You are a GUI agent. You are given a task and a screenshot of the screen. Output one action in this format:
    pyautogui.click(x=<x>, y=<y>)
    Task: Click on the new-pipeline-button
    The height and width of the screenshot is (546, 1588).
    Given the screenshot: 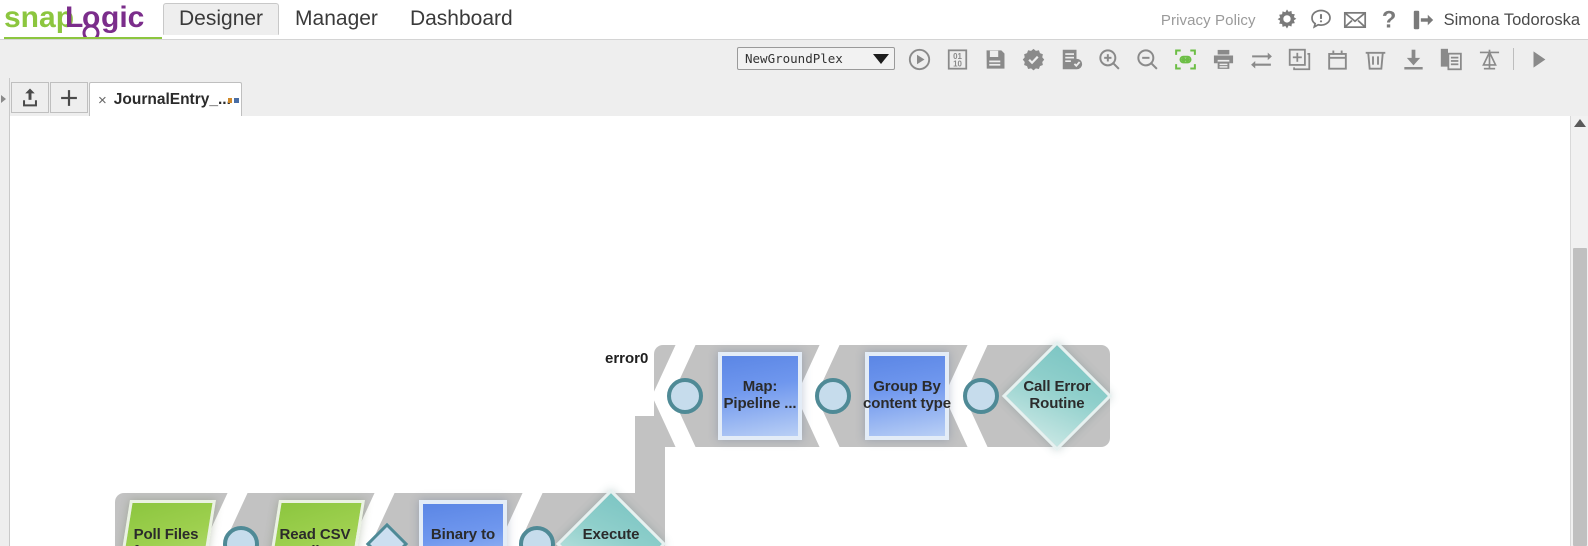 What is the action you would take?
    pyautogui.click(x=69, y=97)
    